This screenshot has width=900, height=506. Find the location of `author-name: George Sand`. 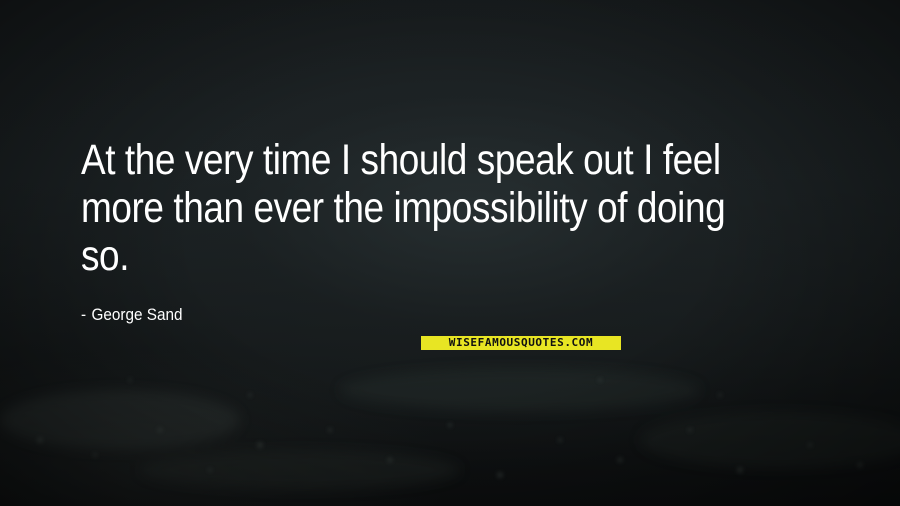

author-name: George Sand is located at coordinates (137, 314).